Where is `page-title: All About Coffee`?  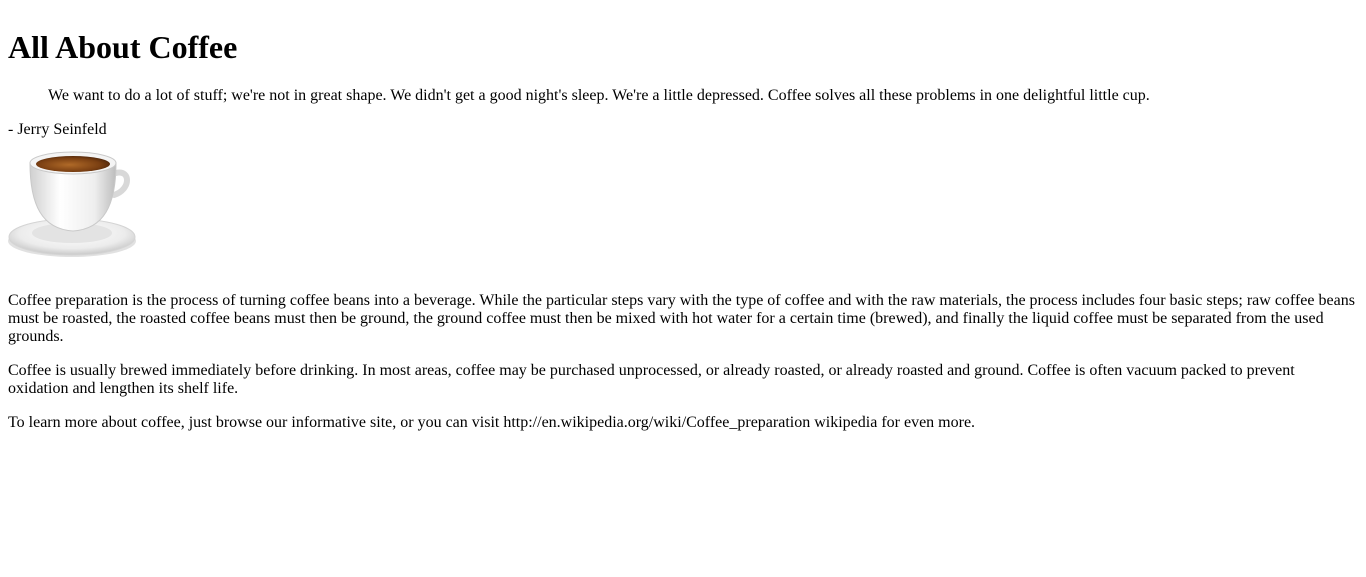 page-title: All About Coffee is located at coordinates (123, 47).